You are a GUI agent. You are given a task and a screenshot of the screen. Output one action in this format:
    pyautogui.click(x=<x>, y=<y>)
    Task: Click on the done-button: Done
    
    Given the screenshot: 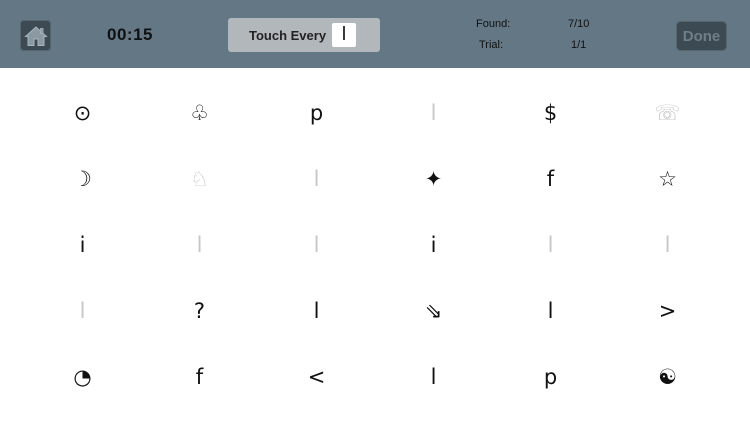 What is the action you would take?
    pyautogui.click(x=701, y=36)
    